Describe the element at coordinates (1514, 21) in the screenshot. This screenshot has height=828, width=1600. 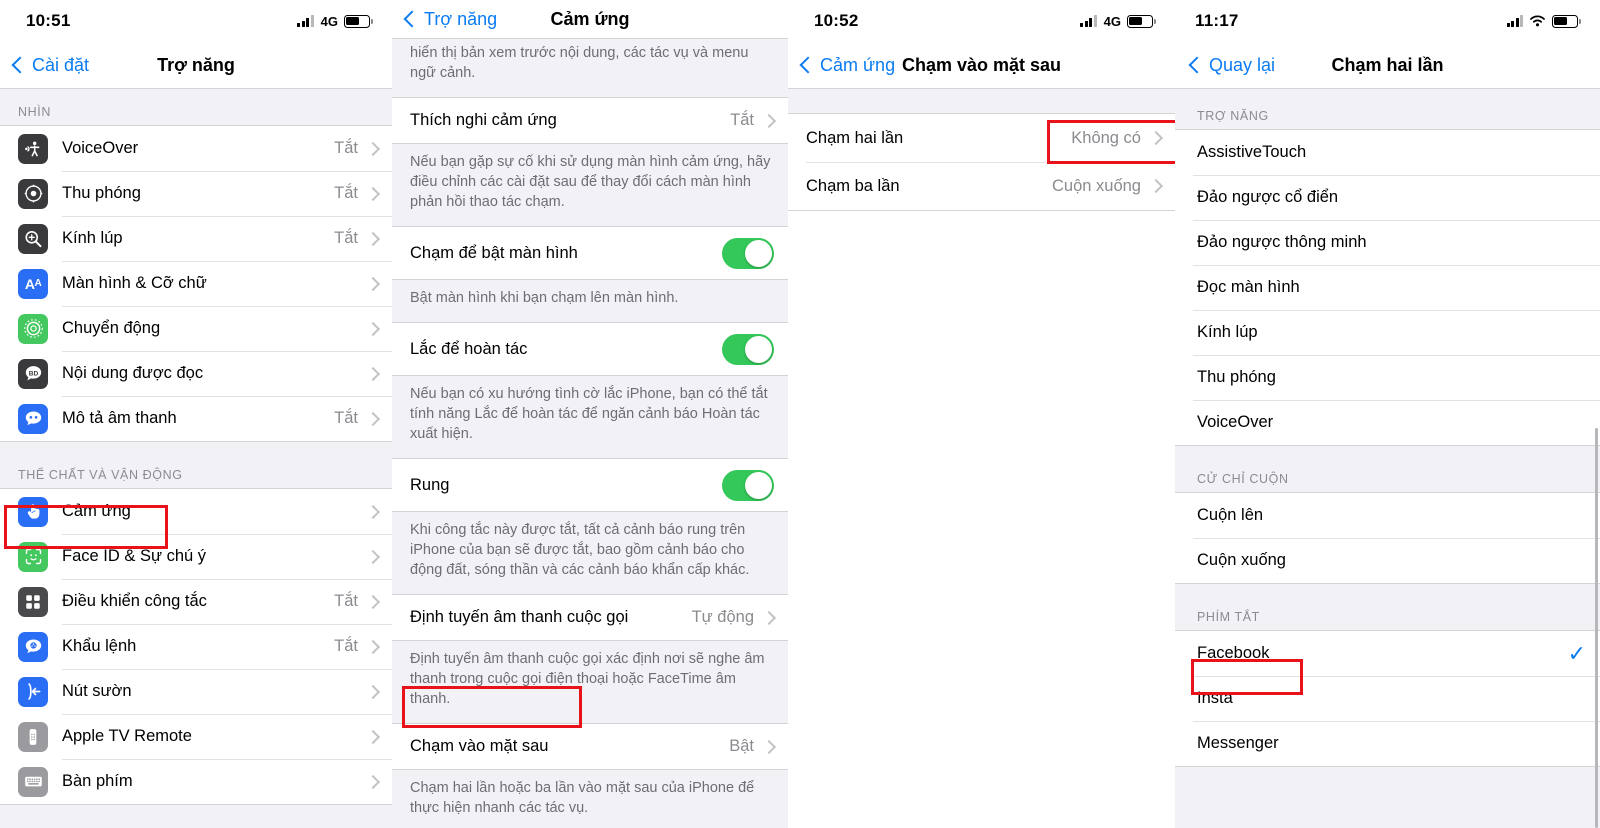
I see `cellular-bars-icon` at that location.